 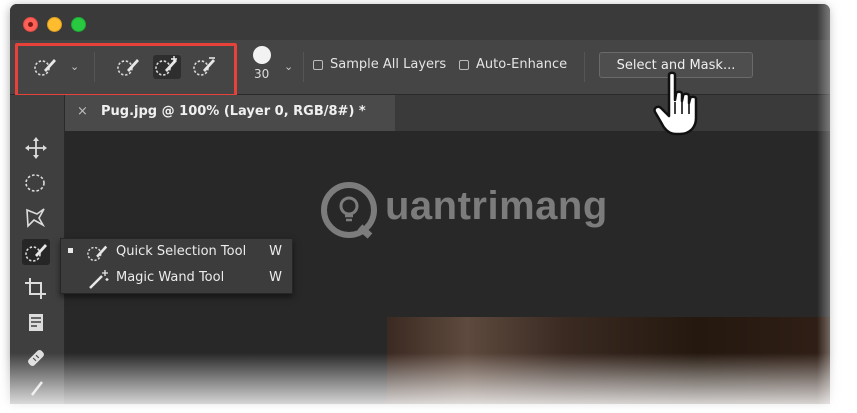 I want to click on flyout-item-magic-wand: Magic Wand Tool W, so click(x=176, y=279).